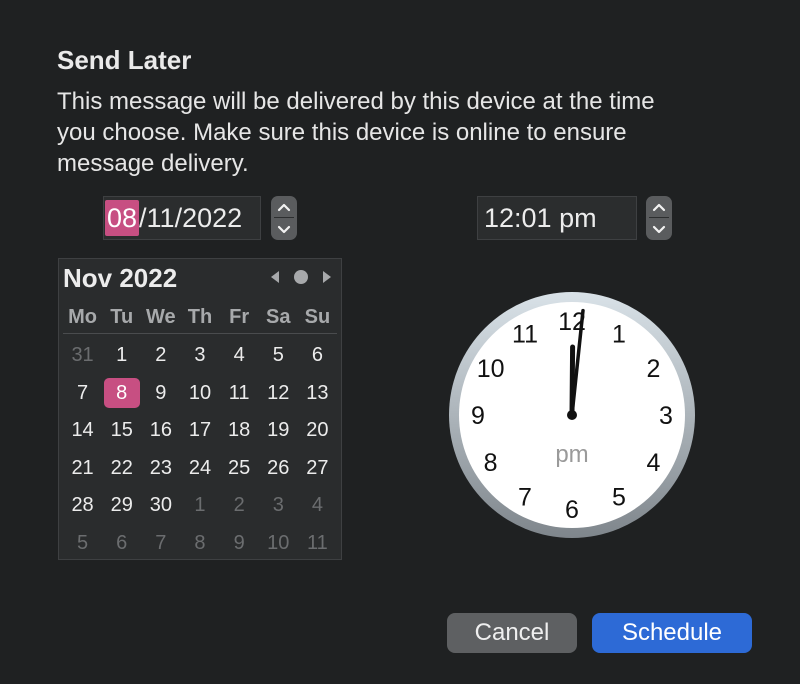 The width and height of the screenshot is (800, 684). I want to click on calendar-day-label: 7, so click(83, 392).